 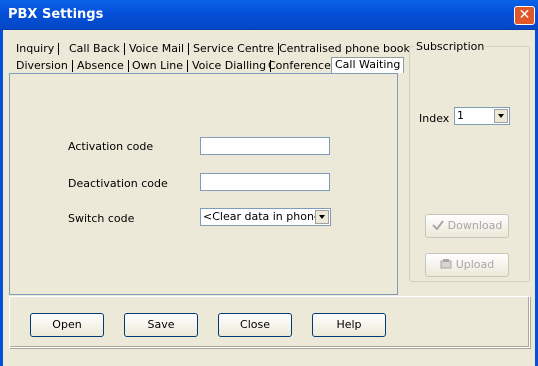 I want to click on tab-voice-dialling: Voice Dialling, so click(x=232, y=66).